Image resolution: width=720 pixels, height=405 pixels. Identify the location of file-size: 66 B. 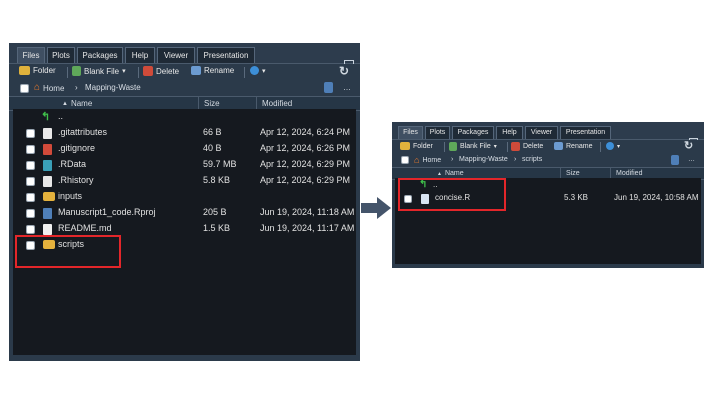
(212, 132).